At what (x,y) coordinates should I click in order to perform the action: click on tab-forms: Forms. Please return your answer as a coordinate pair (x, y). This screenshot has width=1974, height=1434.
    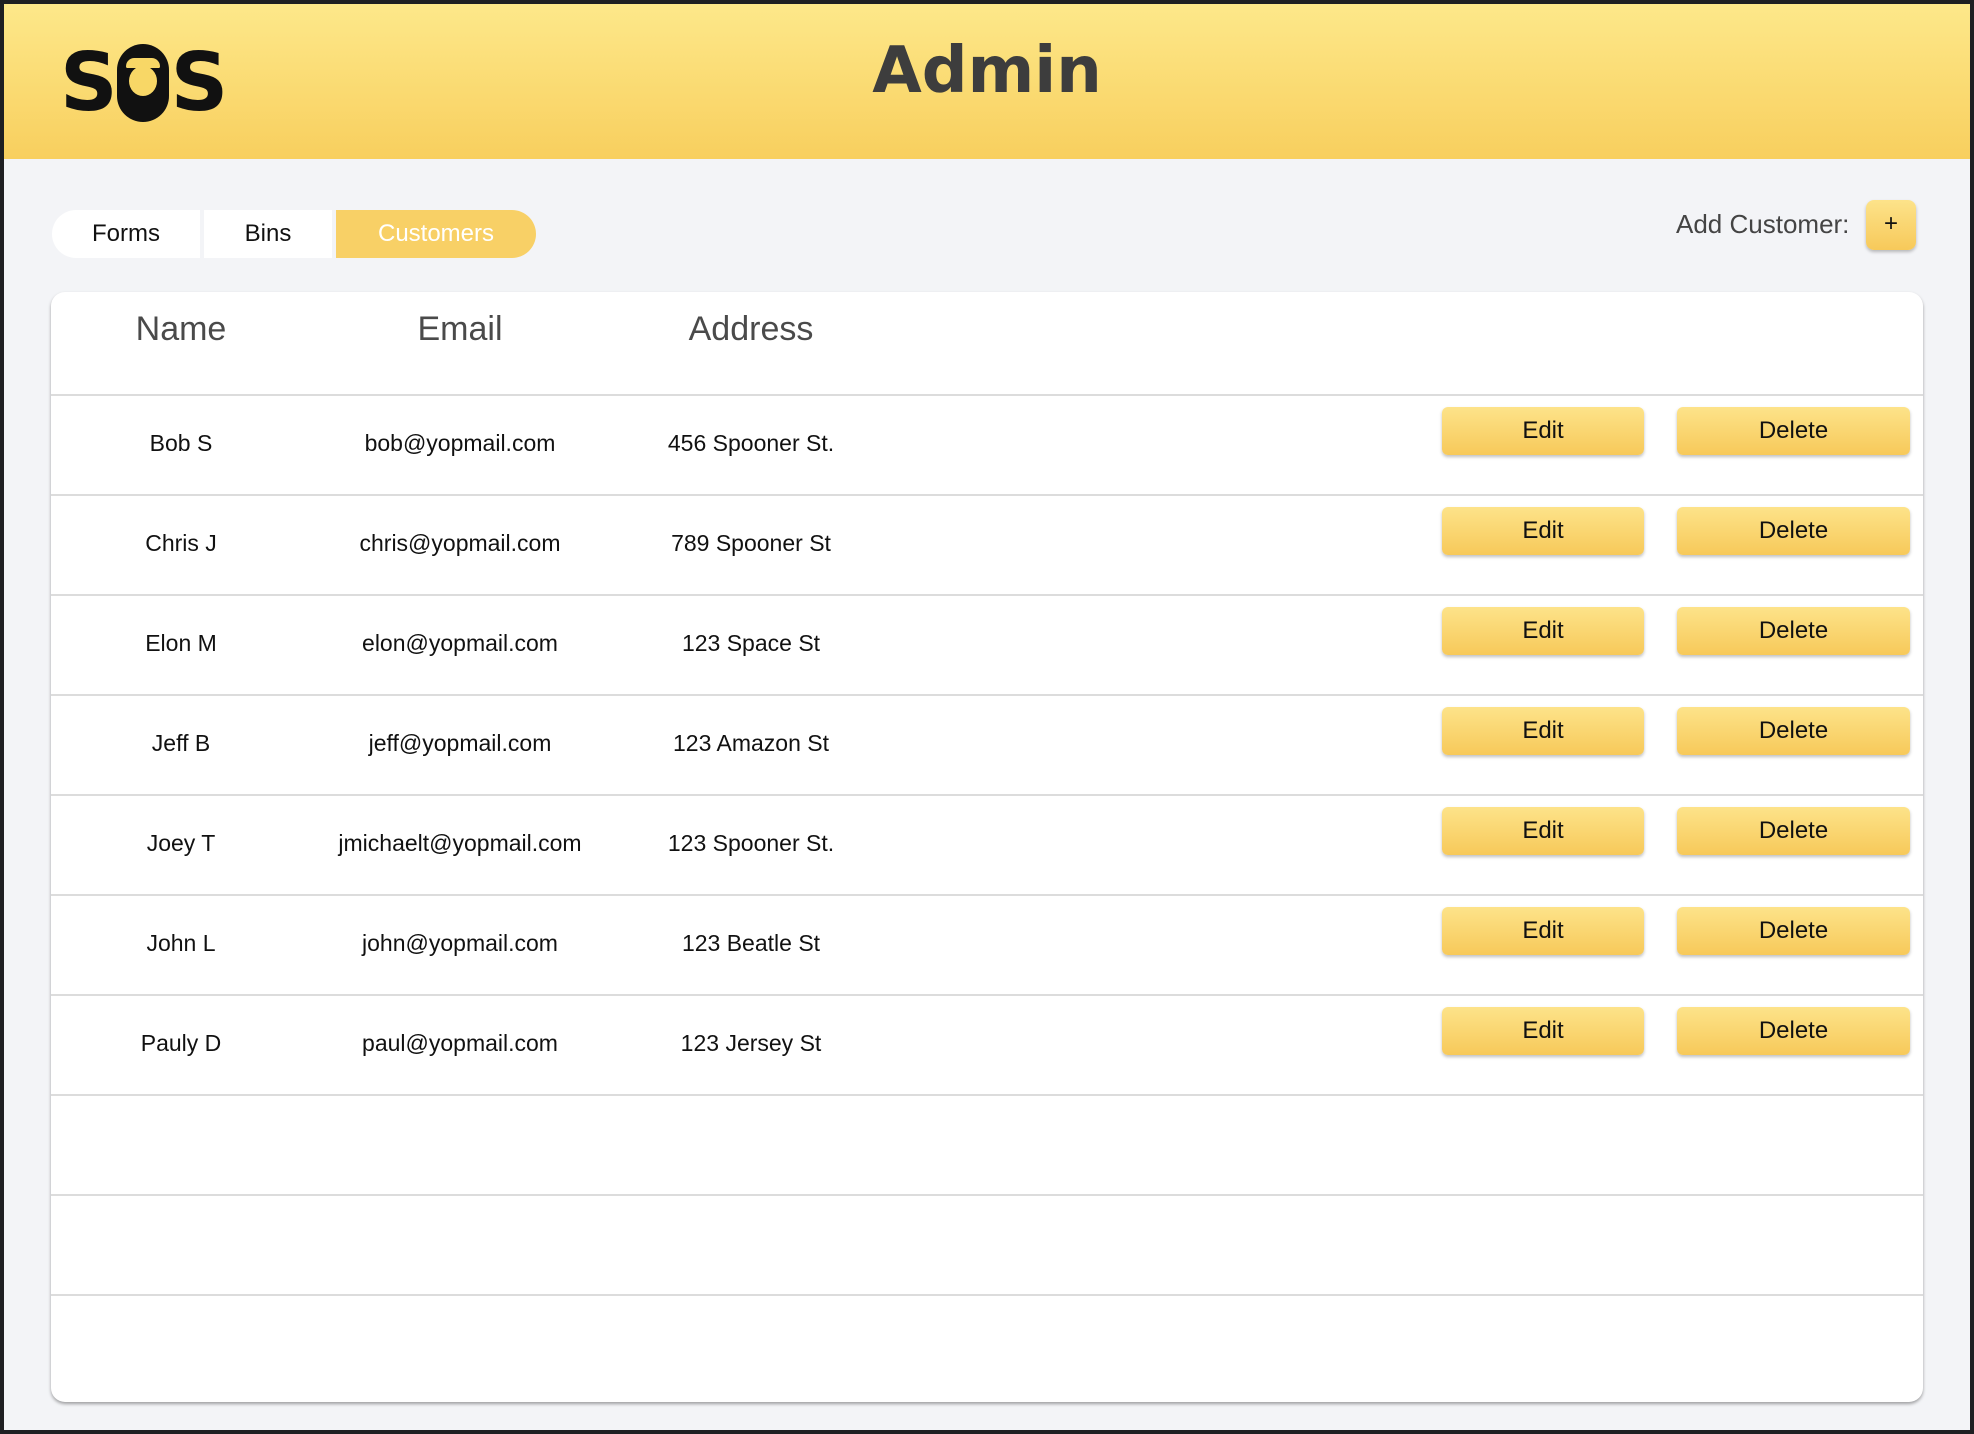
    Looking at the image, I should click on (126, 234).